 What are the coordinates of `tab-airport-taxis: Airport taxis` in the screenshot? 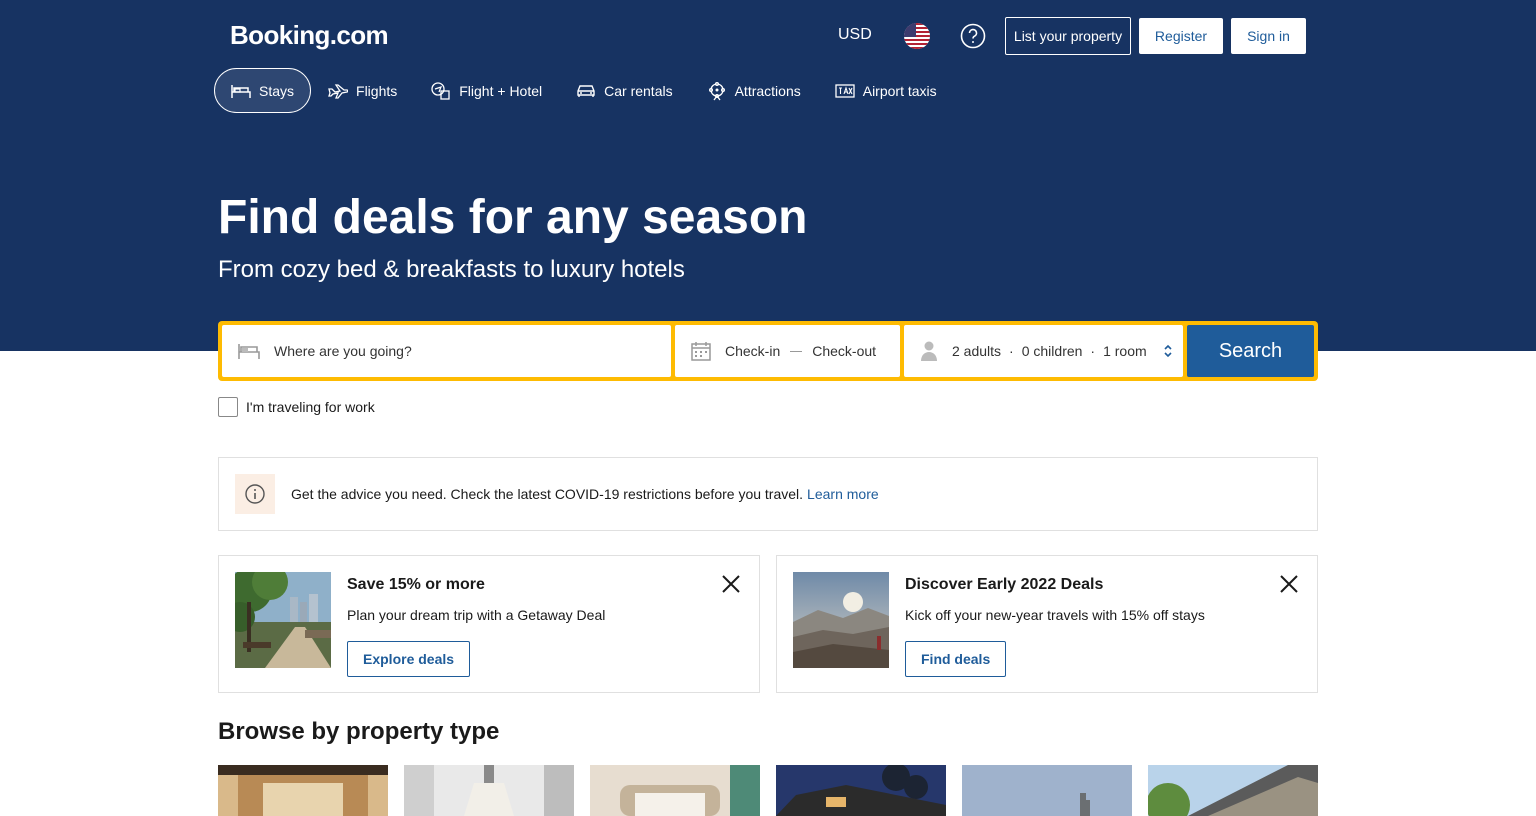 It's located at (886, 90).